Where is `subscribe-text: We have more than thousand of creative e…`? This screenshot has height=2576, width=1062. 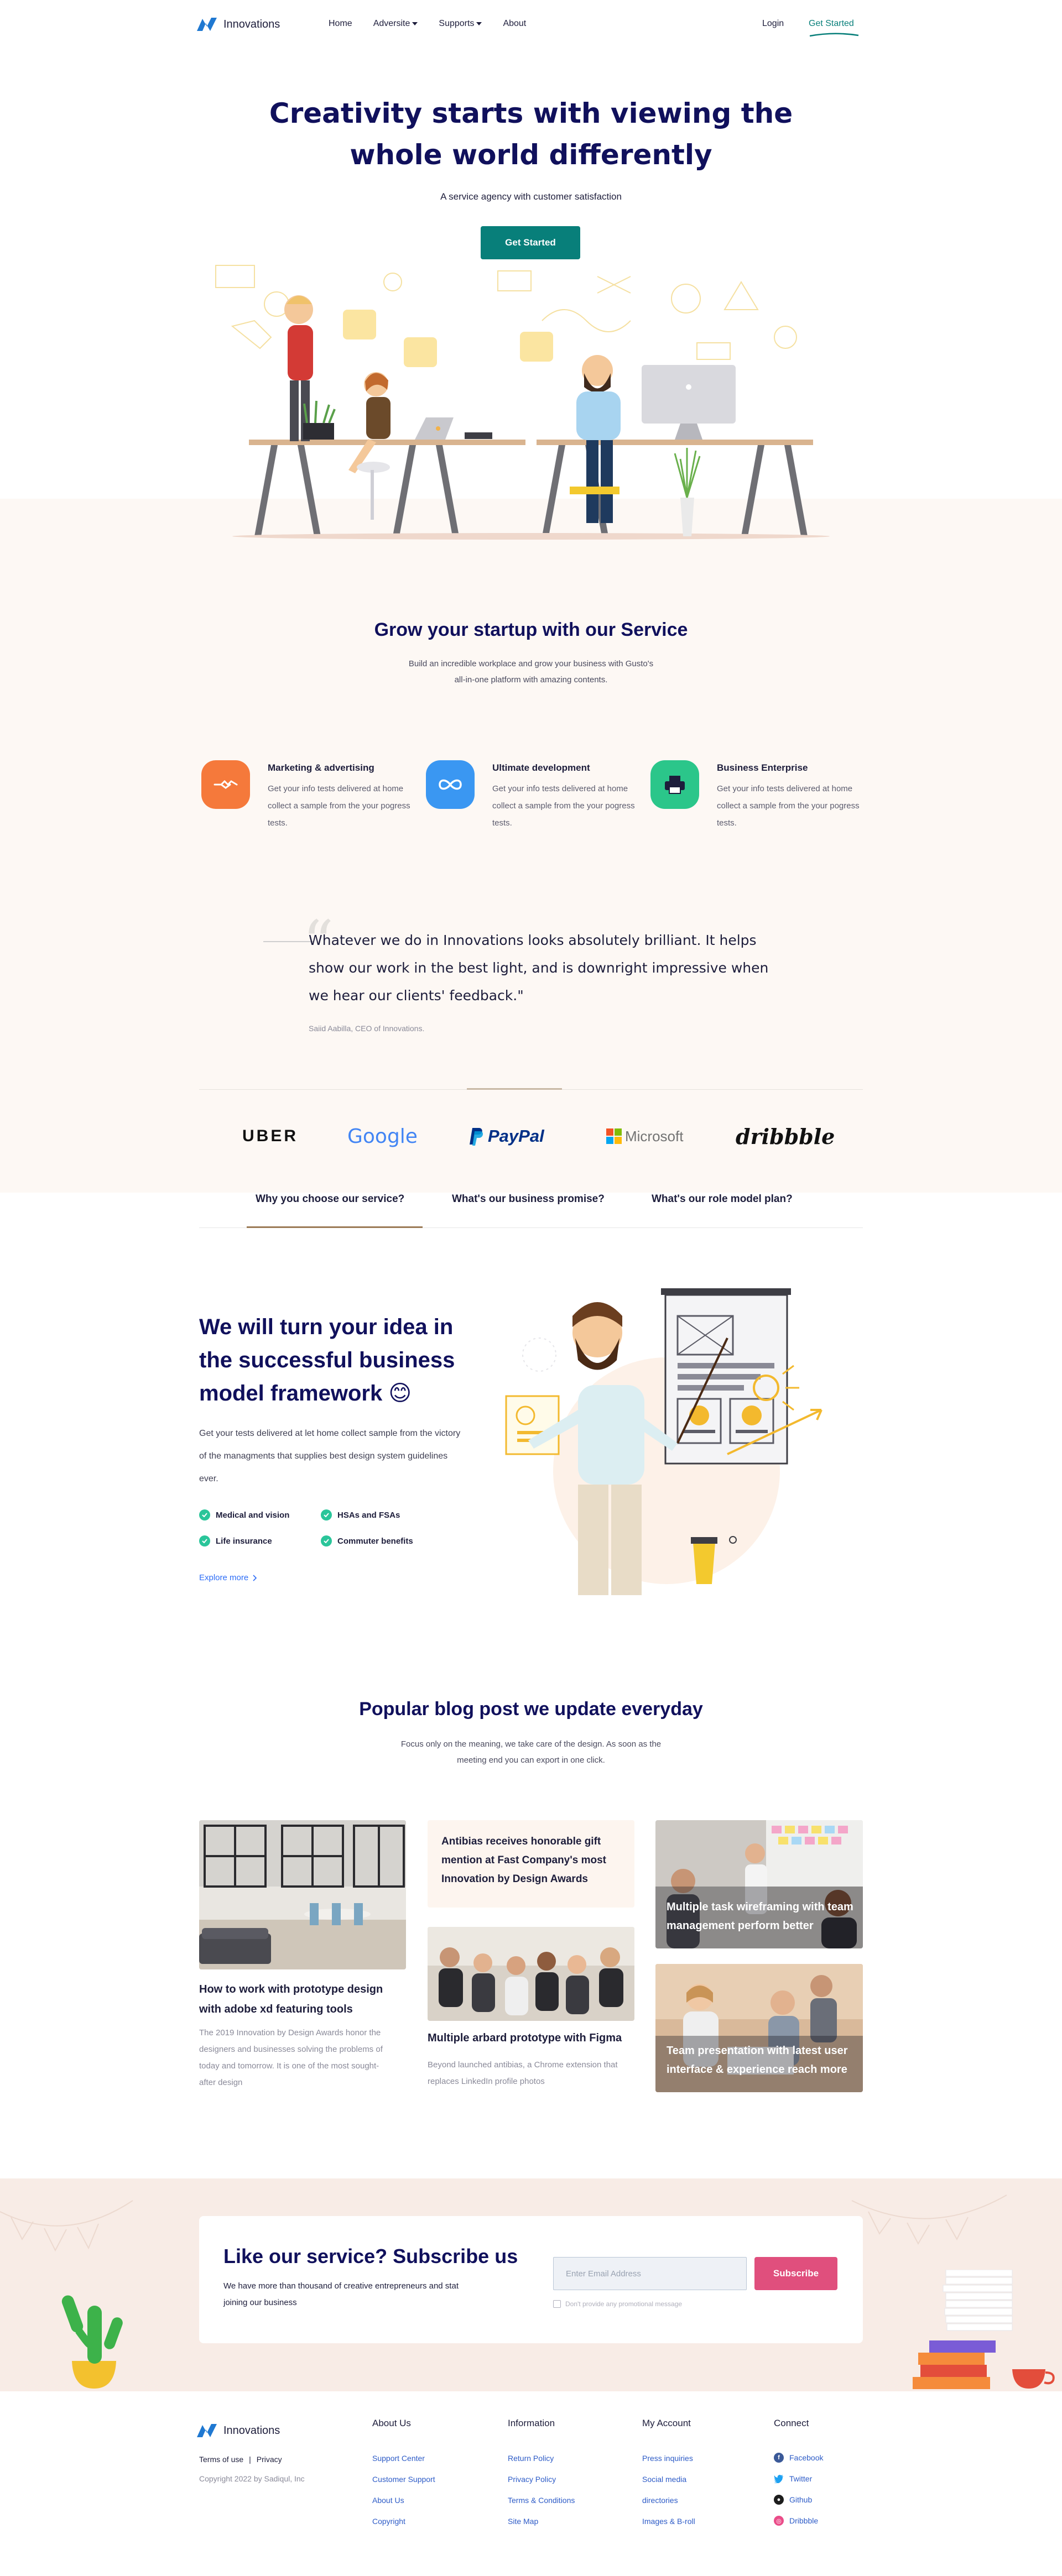
subscribe-text: We have more than thousand of creative e… is located at coordinates (341, 2294).